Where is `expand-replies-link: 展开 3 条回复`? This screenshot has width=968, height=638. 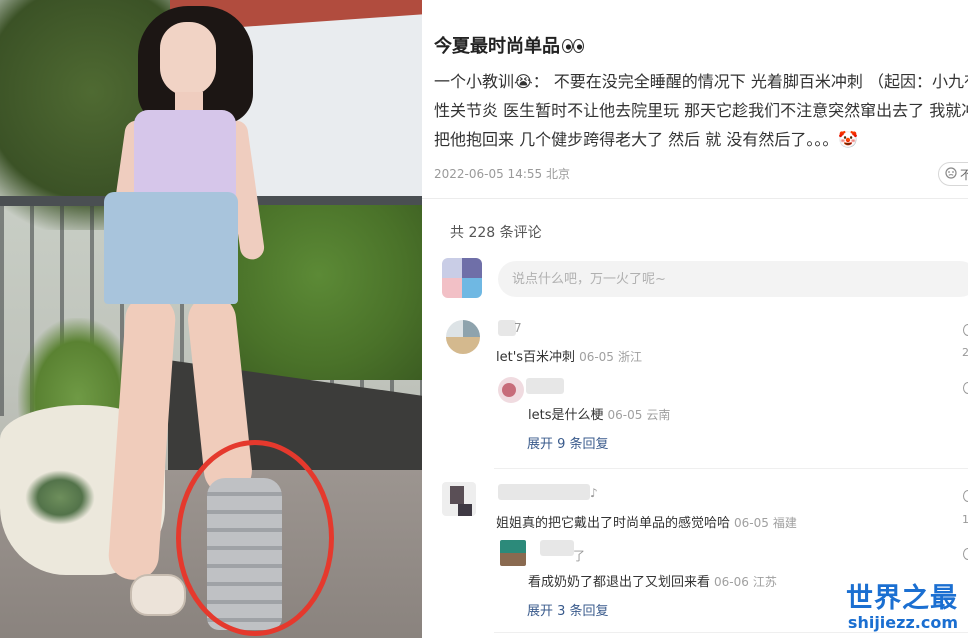
expand-replies-link: 展开 3 条回复 is located at coordinates (568, 609).